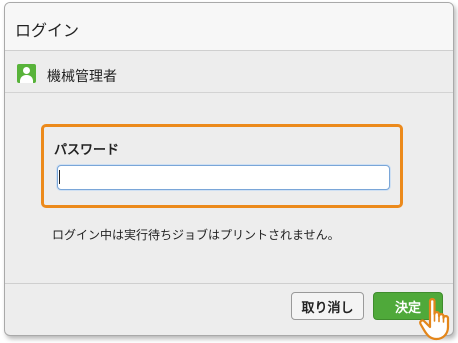 This screenshot has height=343, width=458. What do you see at coordinates (229, 27) in the screenshot?
I see `dialog-titlebar: ログイン` at bounding box center [229, 27].